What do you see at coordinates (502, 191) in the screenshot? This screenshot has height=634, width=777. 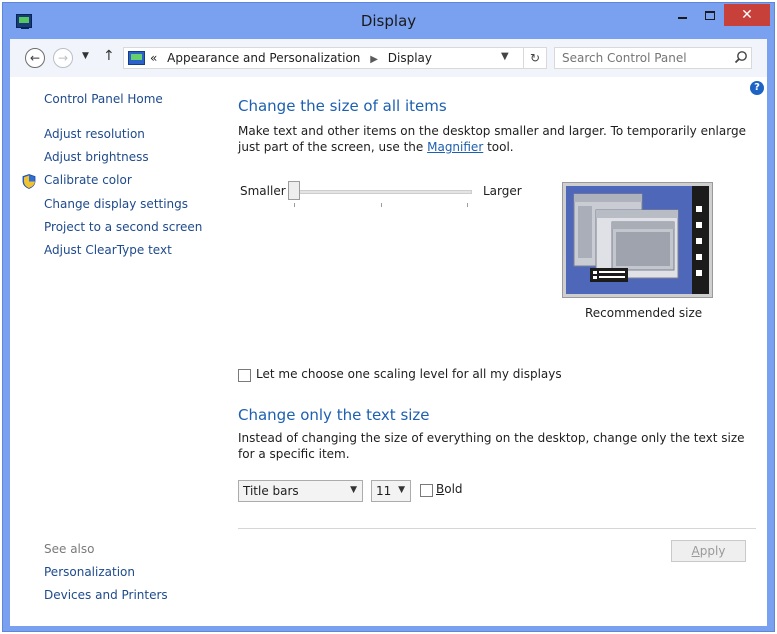 I see `slider-max-label: Larger` at bounding box center [502, 191].